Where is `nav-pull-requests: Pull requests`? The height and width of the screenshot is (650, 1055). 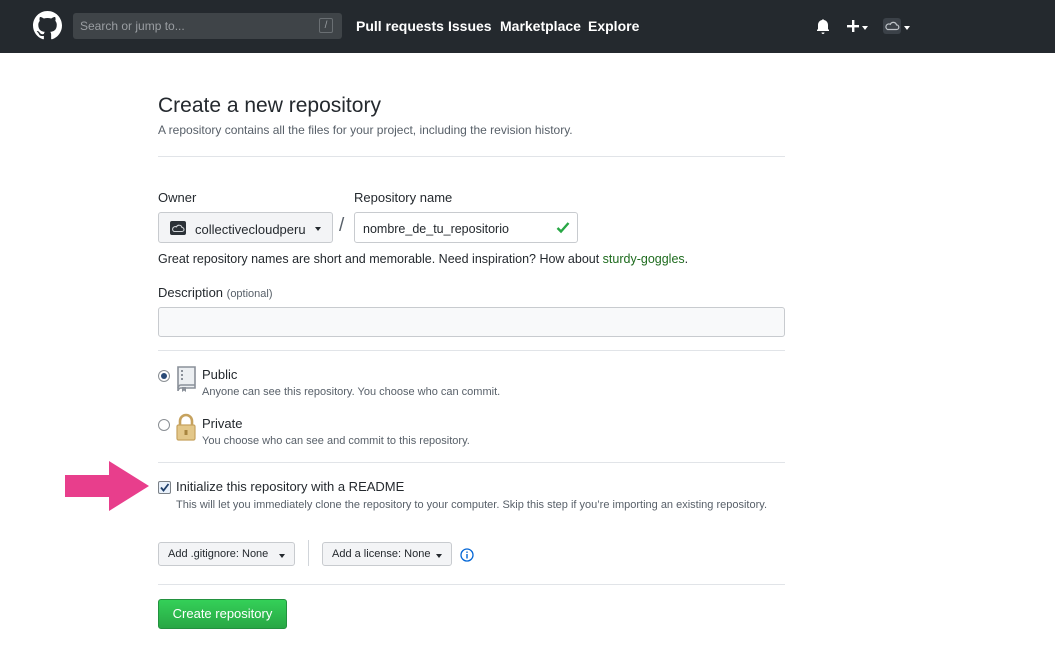
nav-pull-requests: Pull requests is located at coordinates (400, 26).